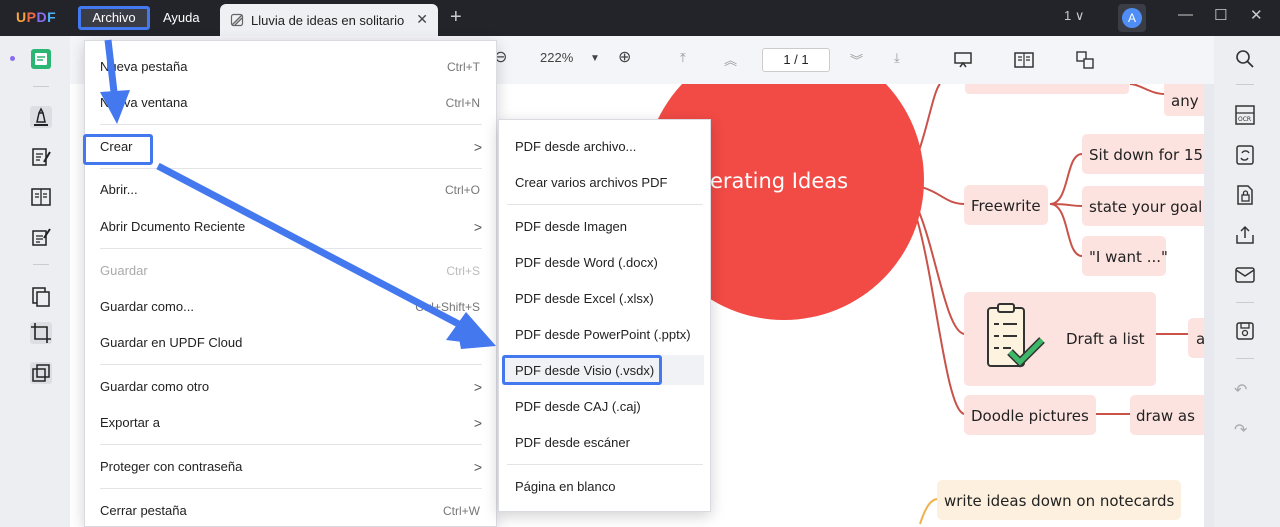  Describe the element at coordinates (604, 407) in the screenshot. I see `submenu-item-pdf-desde-caj: PDF desde CAJ (.caj)` at that location.